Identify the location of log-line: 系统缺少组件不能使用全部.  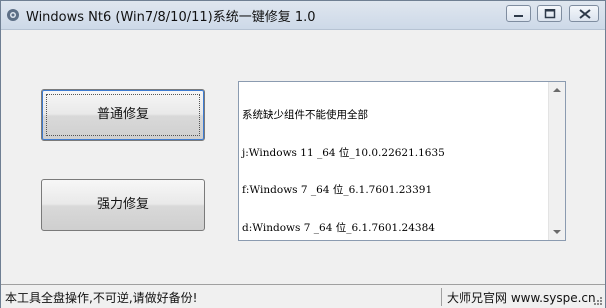
(305, 115).